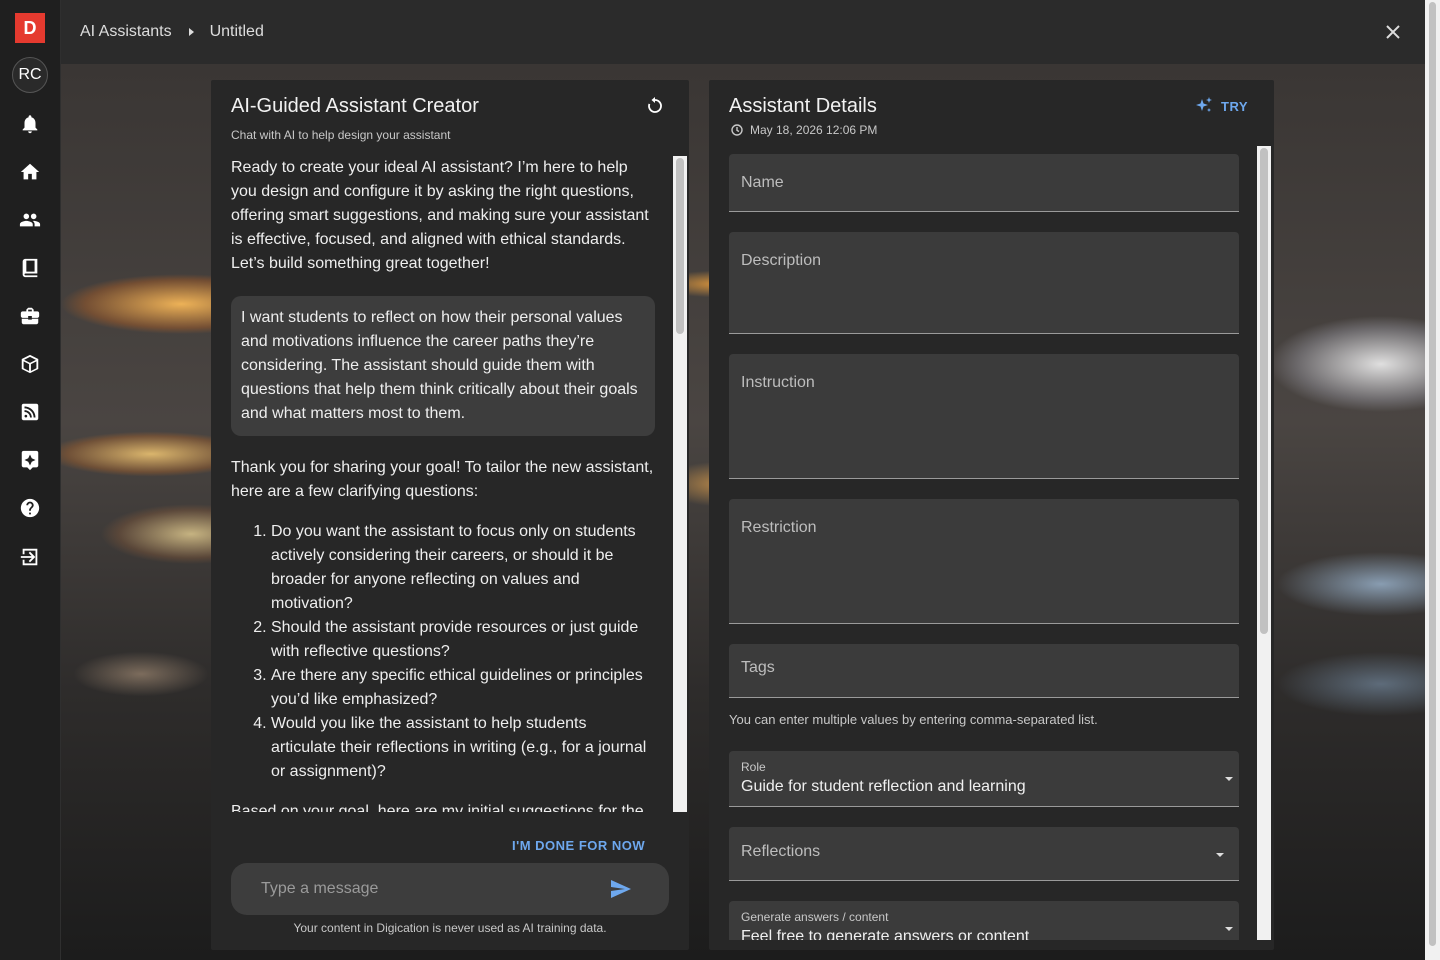  Describe the element at coordinates (984, 561) in the screenshot. I see `restriction-field: Restriction` at that location.